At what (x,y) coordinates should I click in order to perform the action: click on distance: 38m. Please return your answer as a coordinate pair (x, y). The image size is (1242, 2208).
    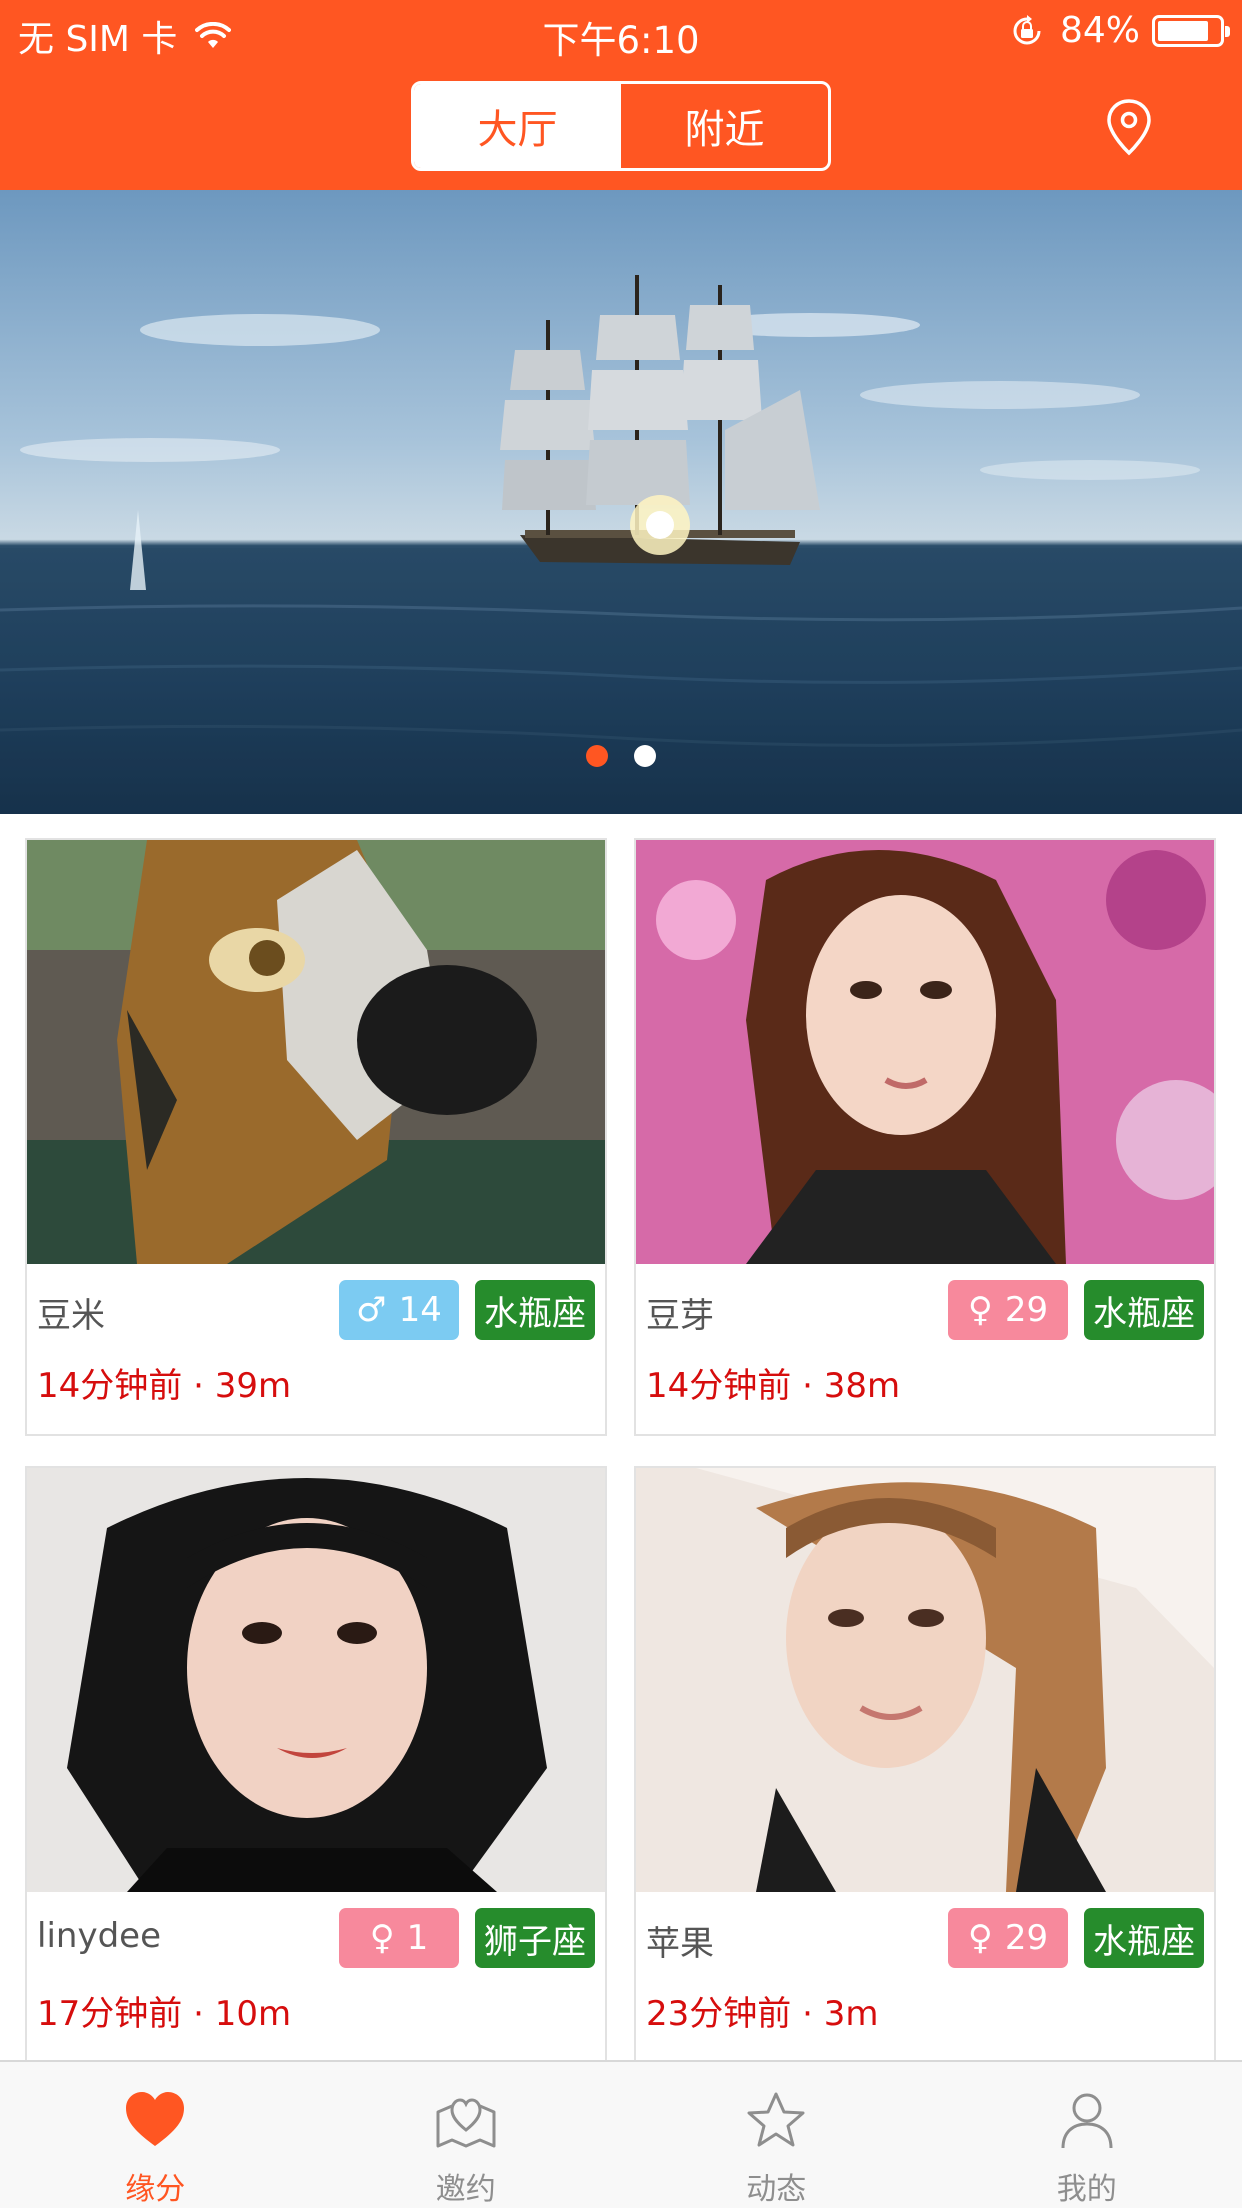
    Looking at the image, I should click on (862, 1386).